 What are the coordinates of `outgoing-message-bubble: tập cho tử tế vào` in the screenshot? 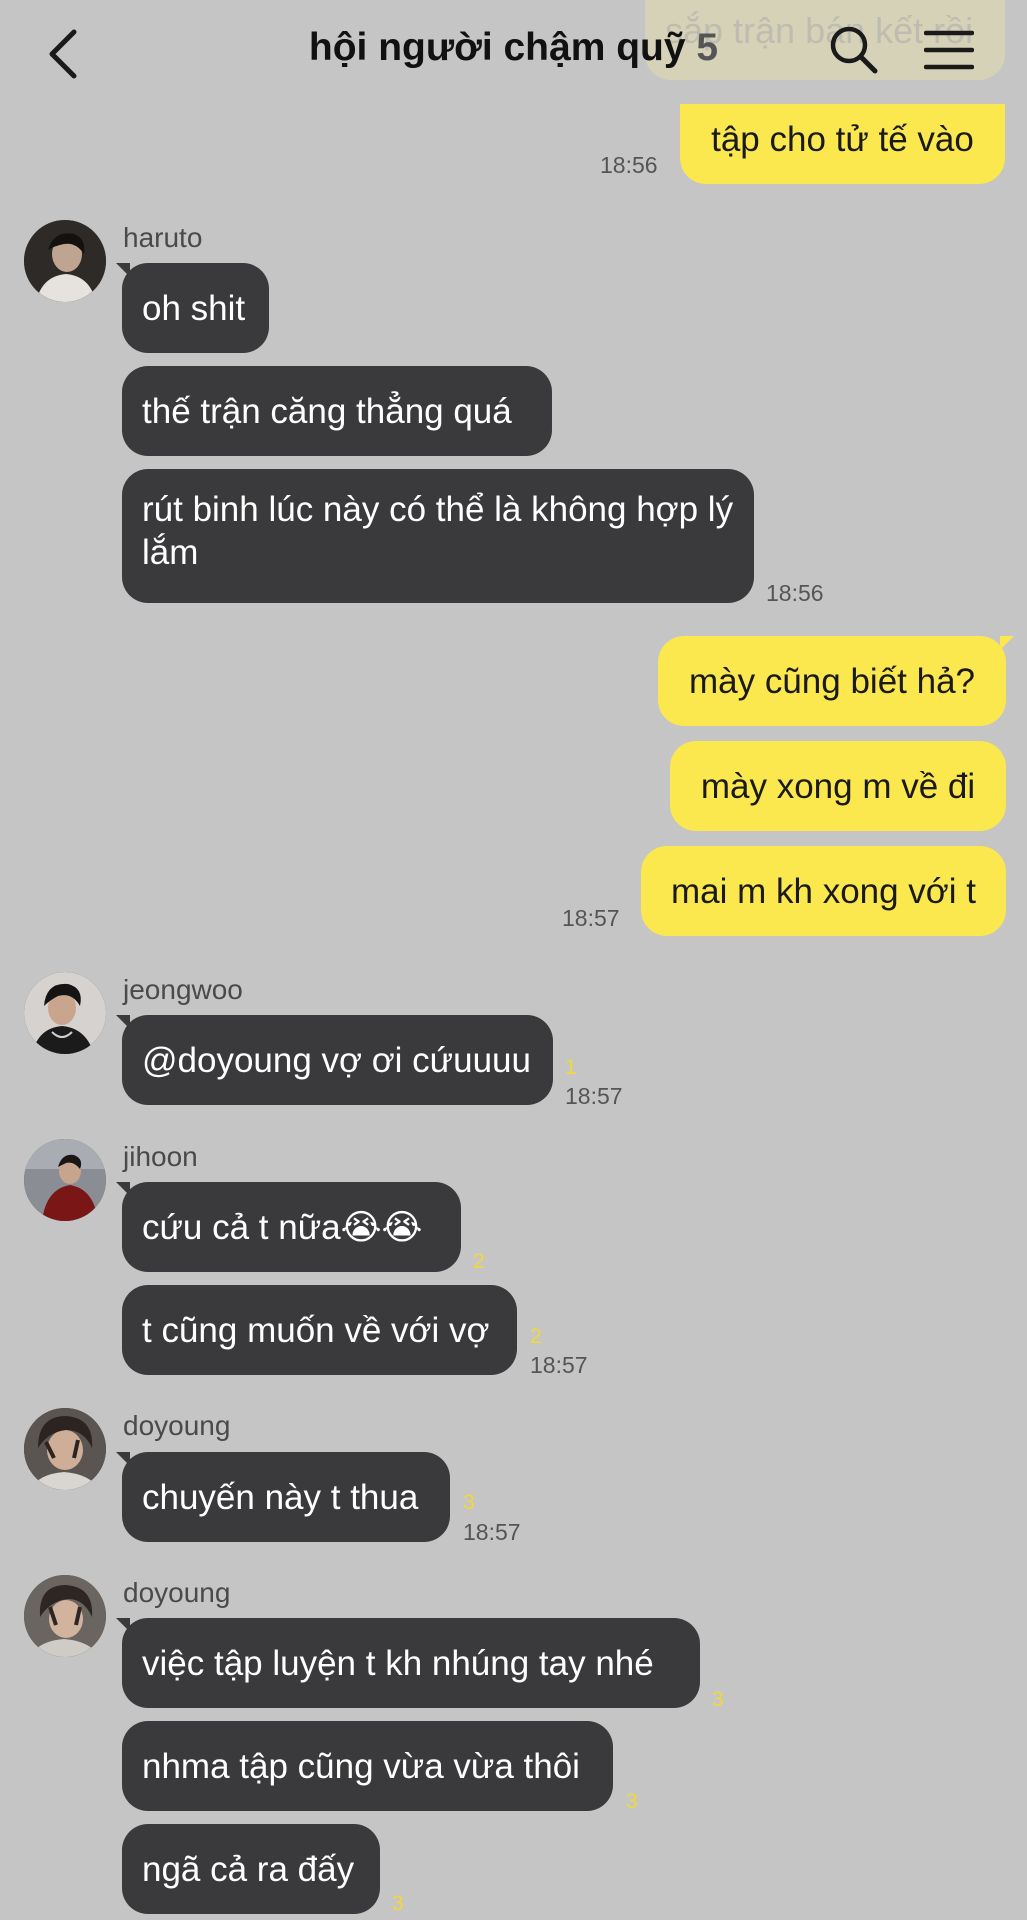 It's located at (842, 139).